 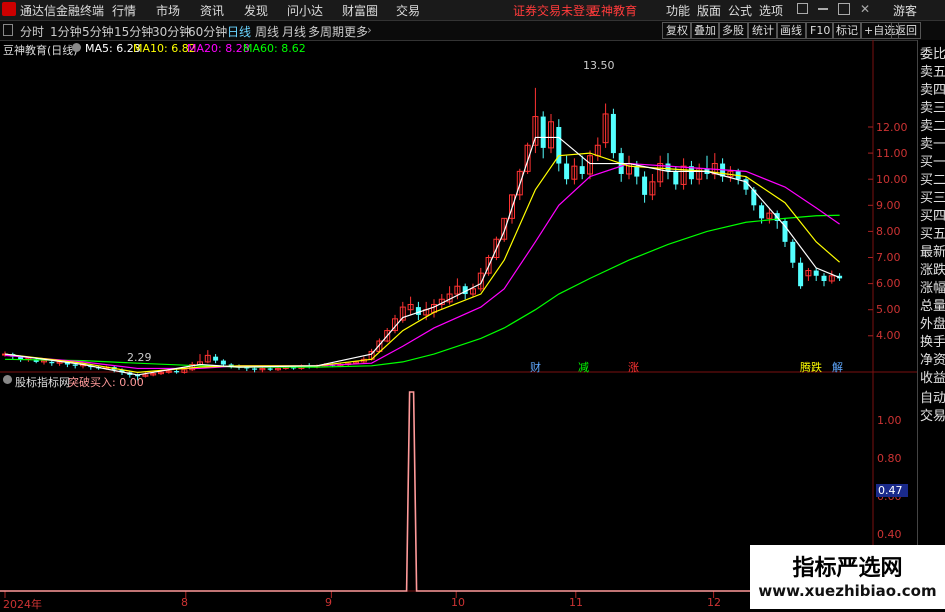 I want to click on rp-trade: 交易, so click(x=932, y=416).